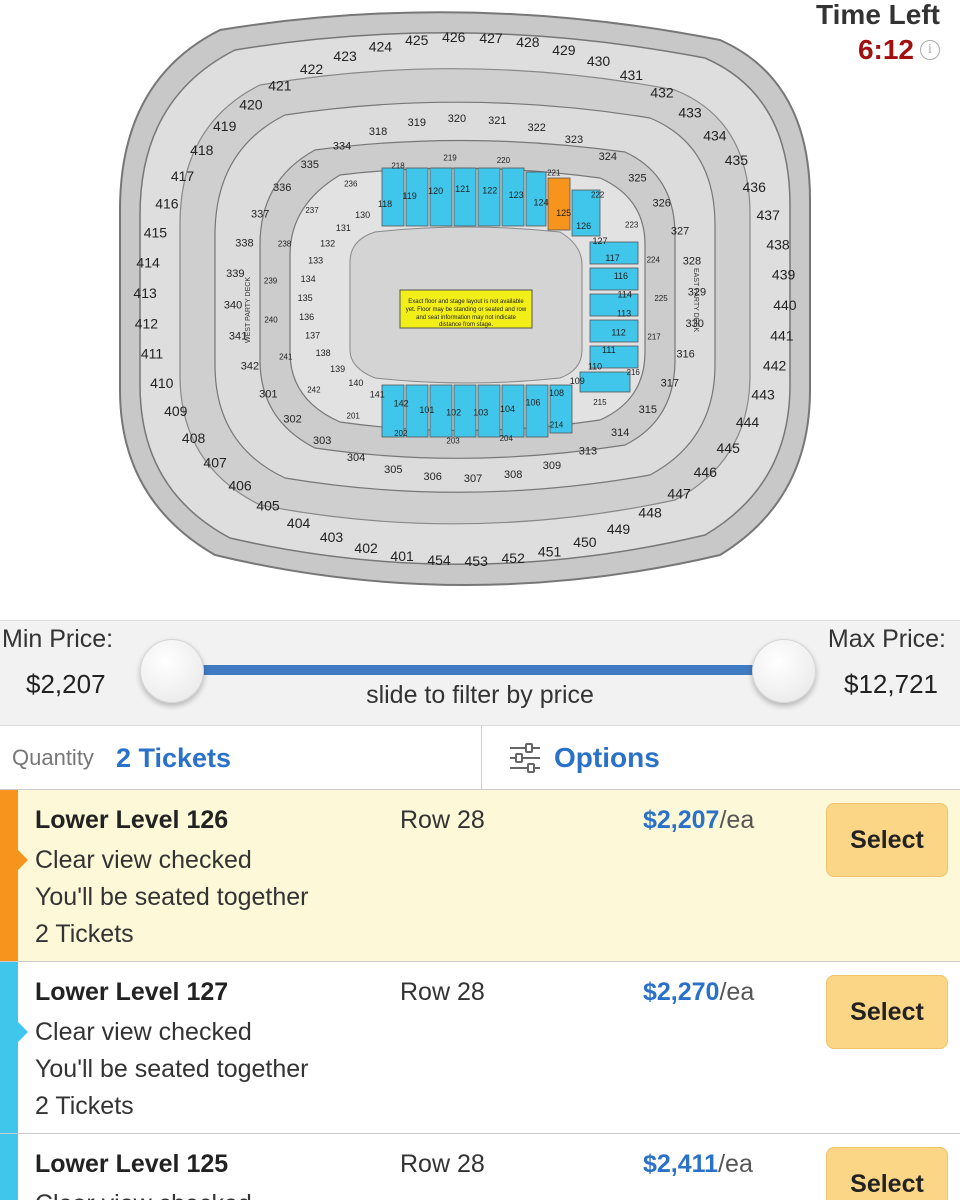 This screenshot has height=1200, width=960. What do you see at coordinates (478, 670) in the screenshot?
I see `price-slider-track` at bounding box center [478, 670].